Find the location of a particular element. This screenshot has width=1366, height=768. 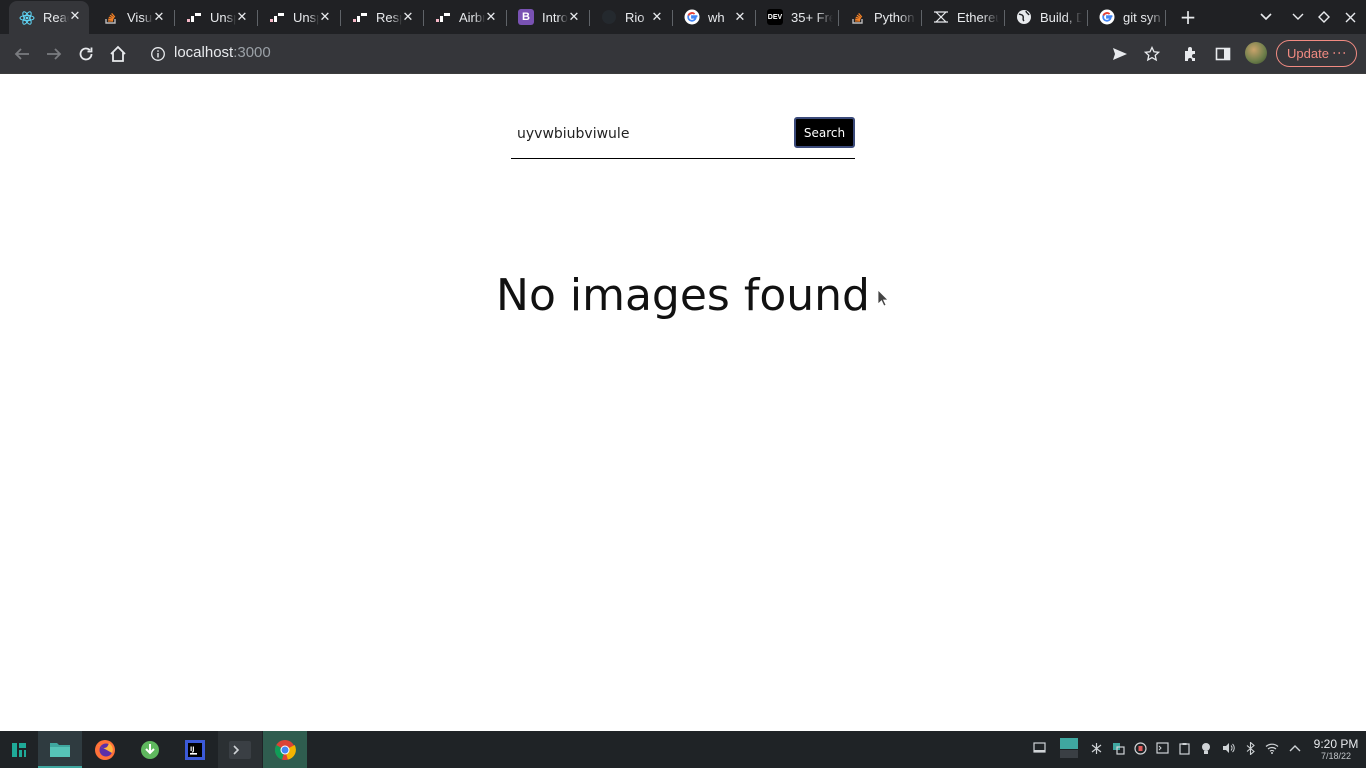

search-button: Search is located at coordinates (824, 132).